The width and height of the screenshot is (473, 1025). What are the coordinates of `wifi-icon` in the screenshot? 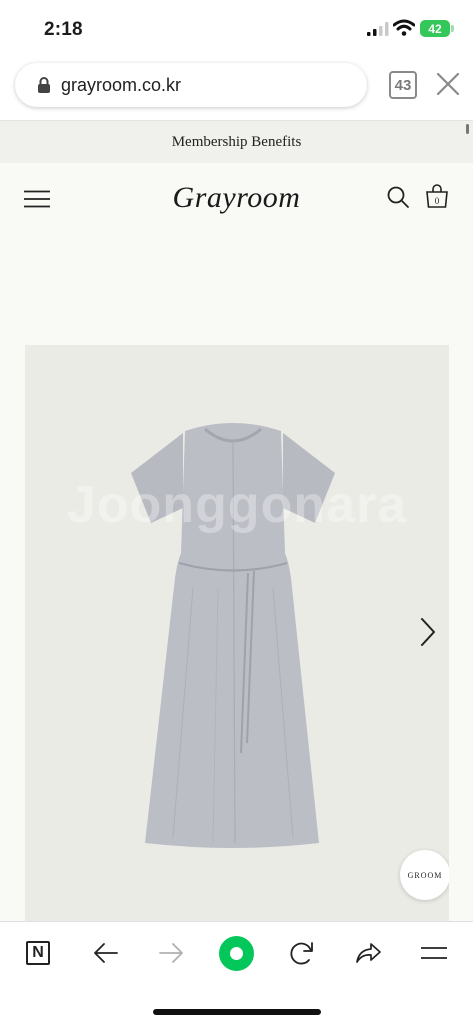 It's located at (404, 27).